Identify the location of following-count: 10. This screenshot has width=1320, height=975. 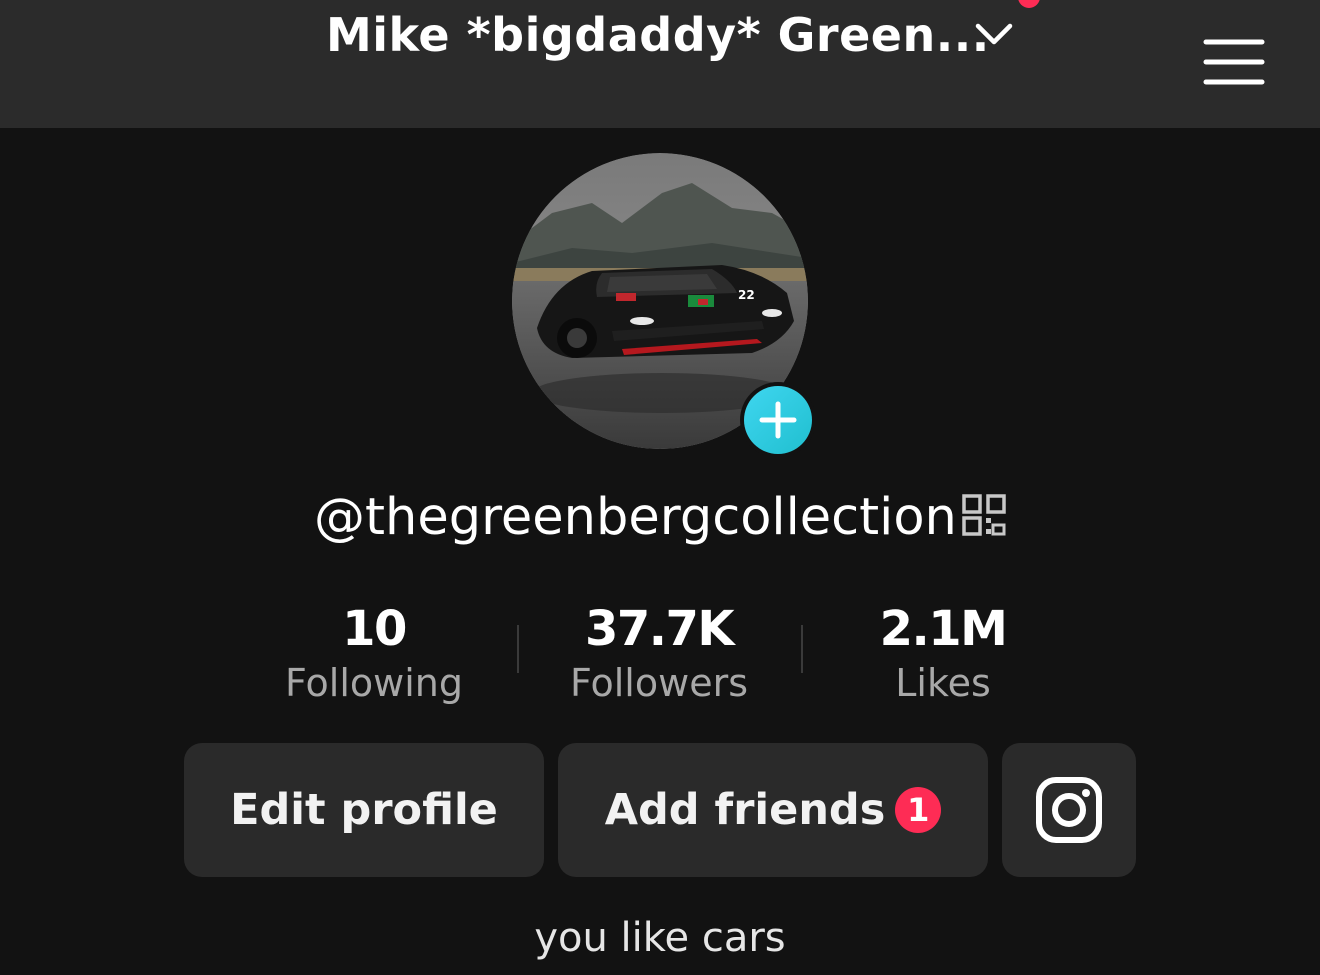
(374, 629).